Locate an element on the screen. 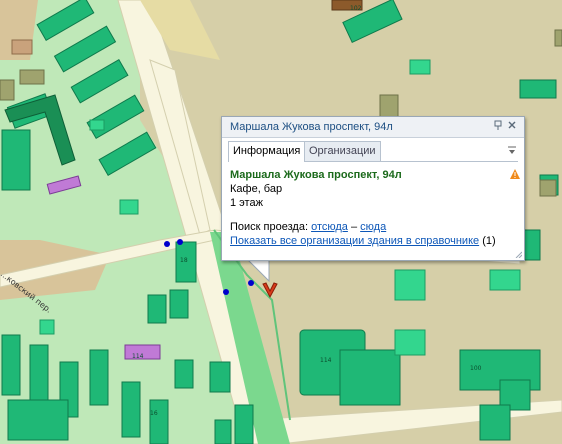 Image resolution: width=562 pixels, height=444 pixels. building-number: 102 is located at coordinates (356, 8).